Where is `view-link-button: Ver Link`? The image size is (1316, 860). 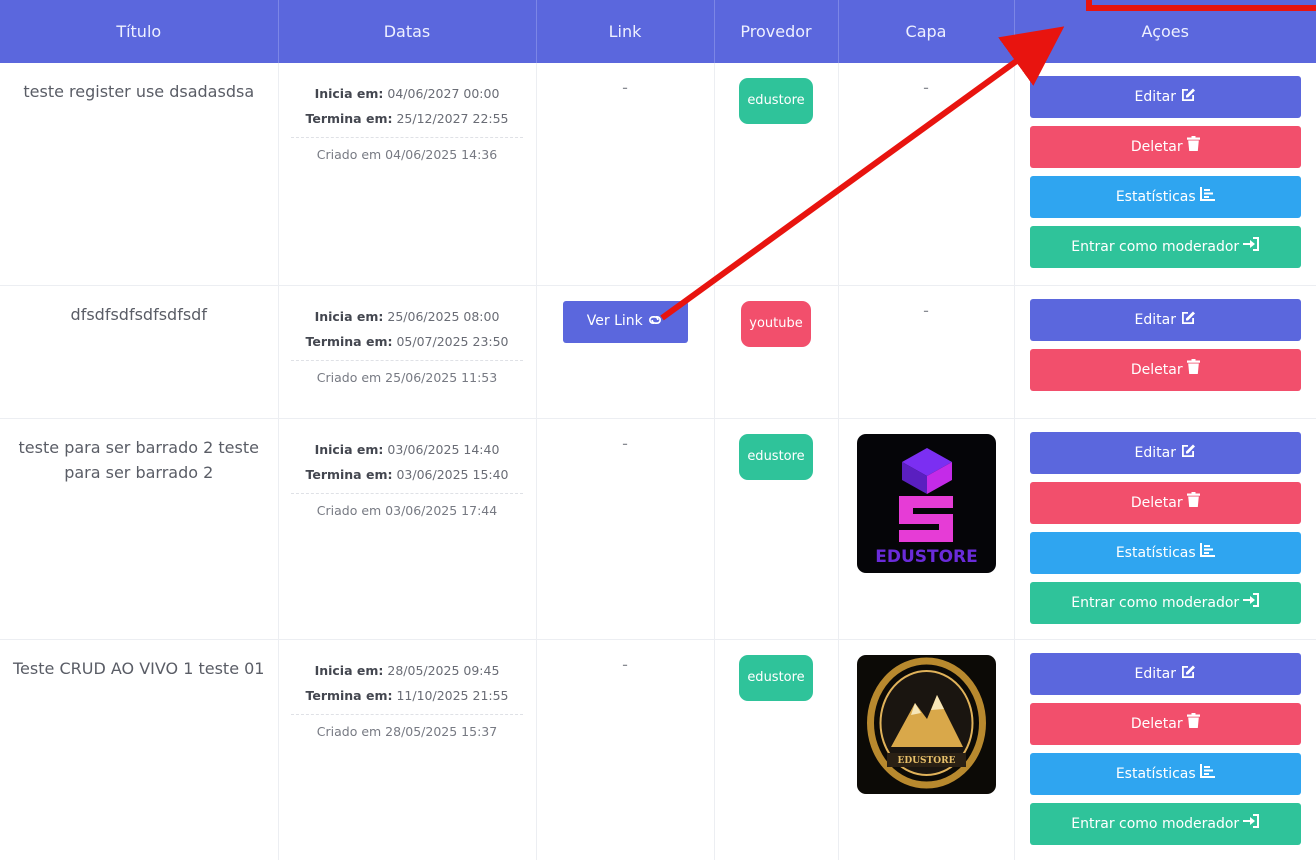 view-link-button: Ver Link is located at coordinates (625, 321).